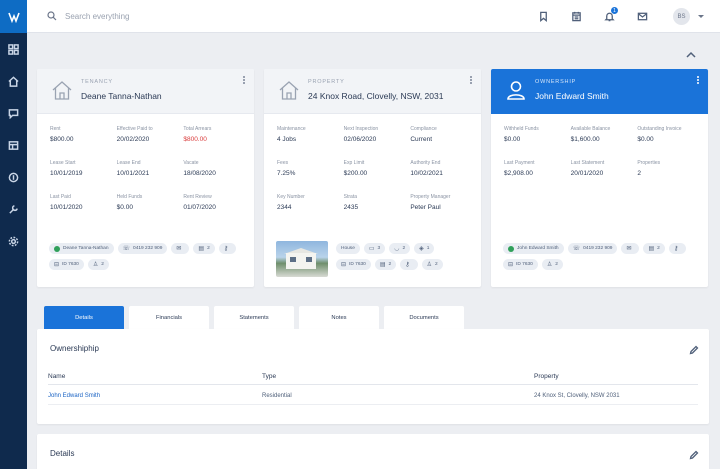 The height and width of the screenshot is (469, 720). I want to click on user-icon, so click(516, 90).